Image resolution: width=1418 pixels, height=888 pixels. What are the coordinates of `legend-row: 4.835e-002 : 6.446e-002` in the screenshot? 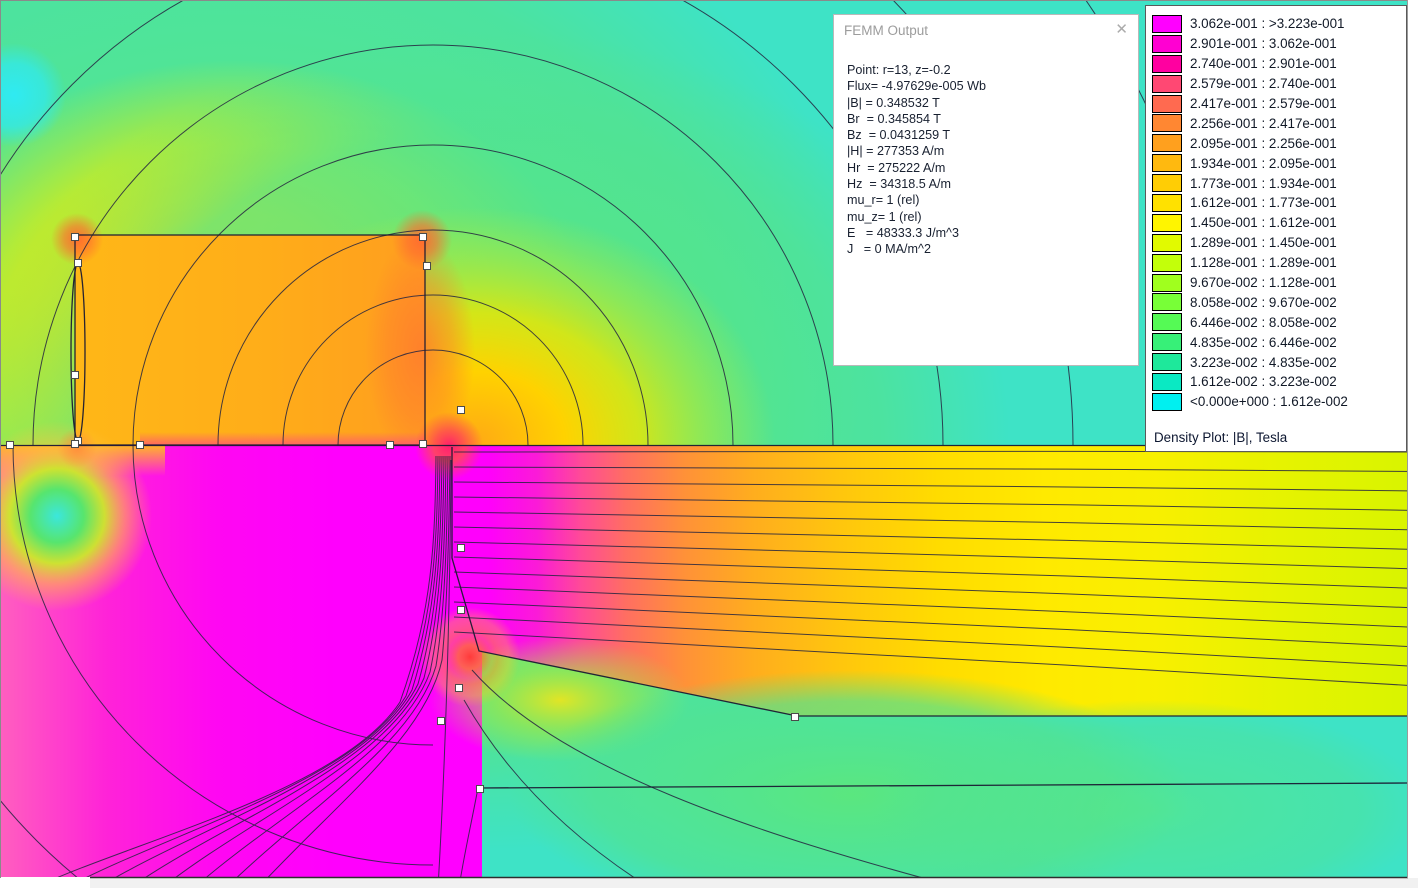 It's located at (1276, 342).